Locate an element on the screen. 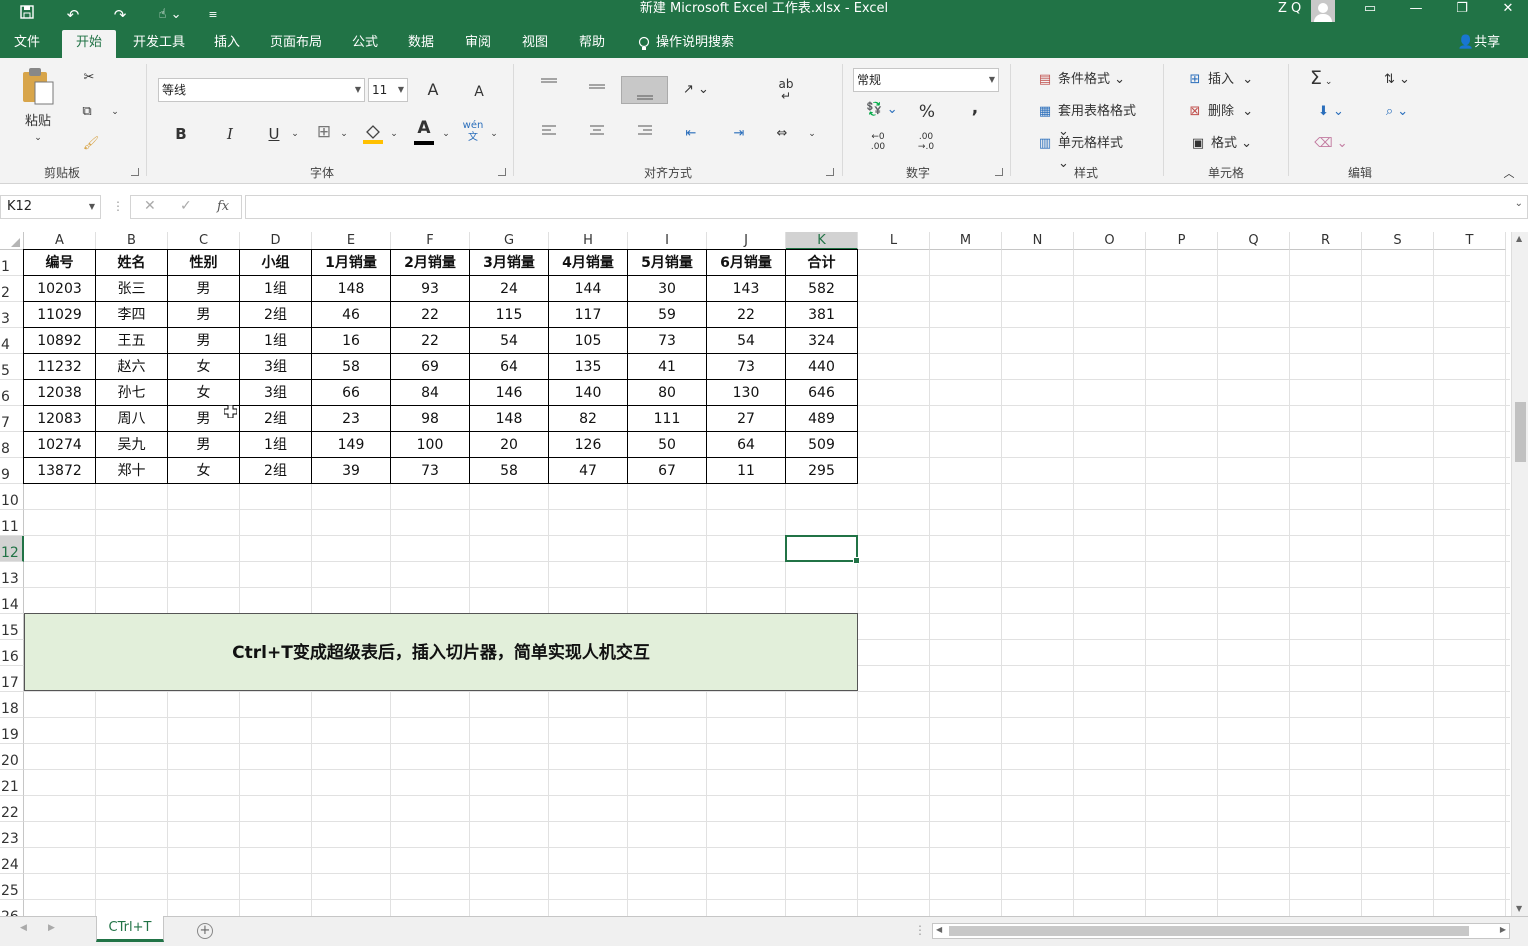  cut-icon: ✂ is located at coordinates (89, 78).